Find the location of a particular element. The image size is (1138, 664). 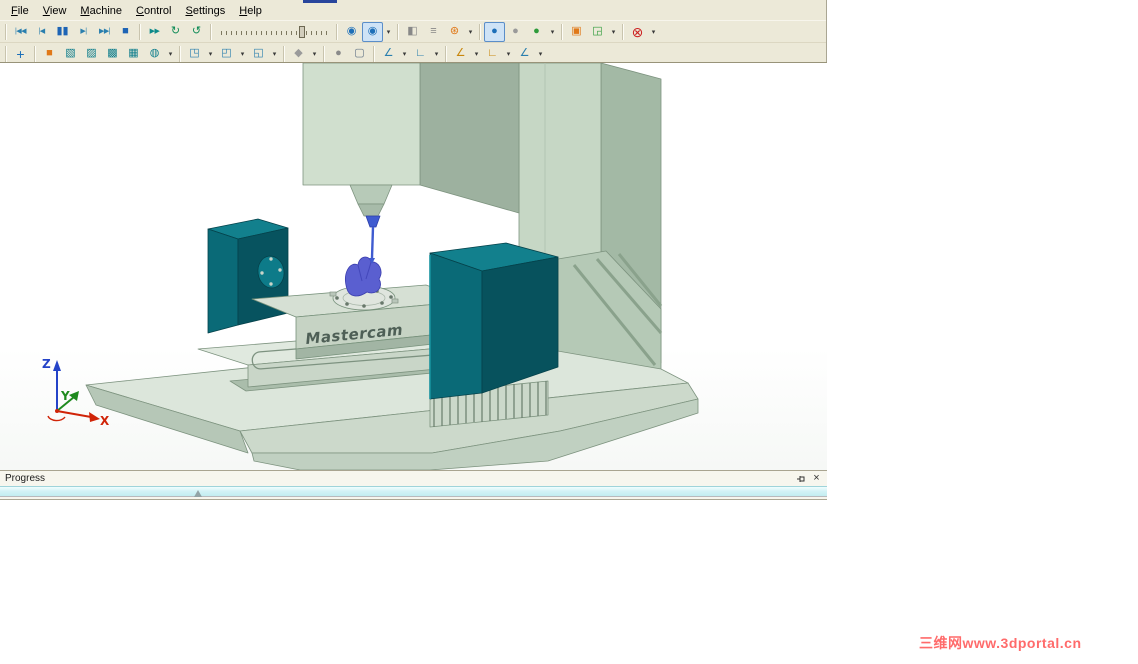

measure-corner-button: ∟ is located at coordinates (420, 54).